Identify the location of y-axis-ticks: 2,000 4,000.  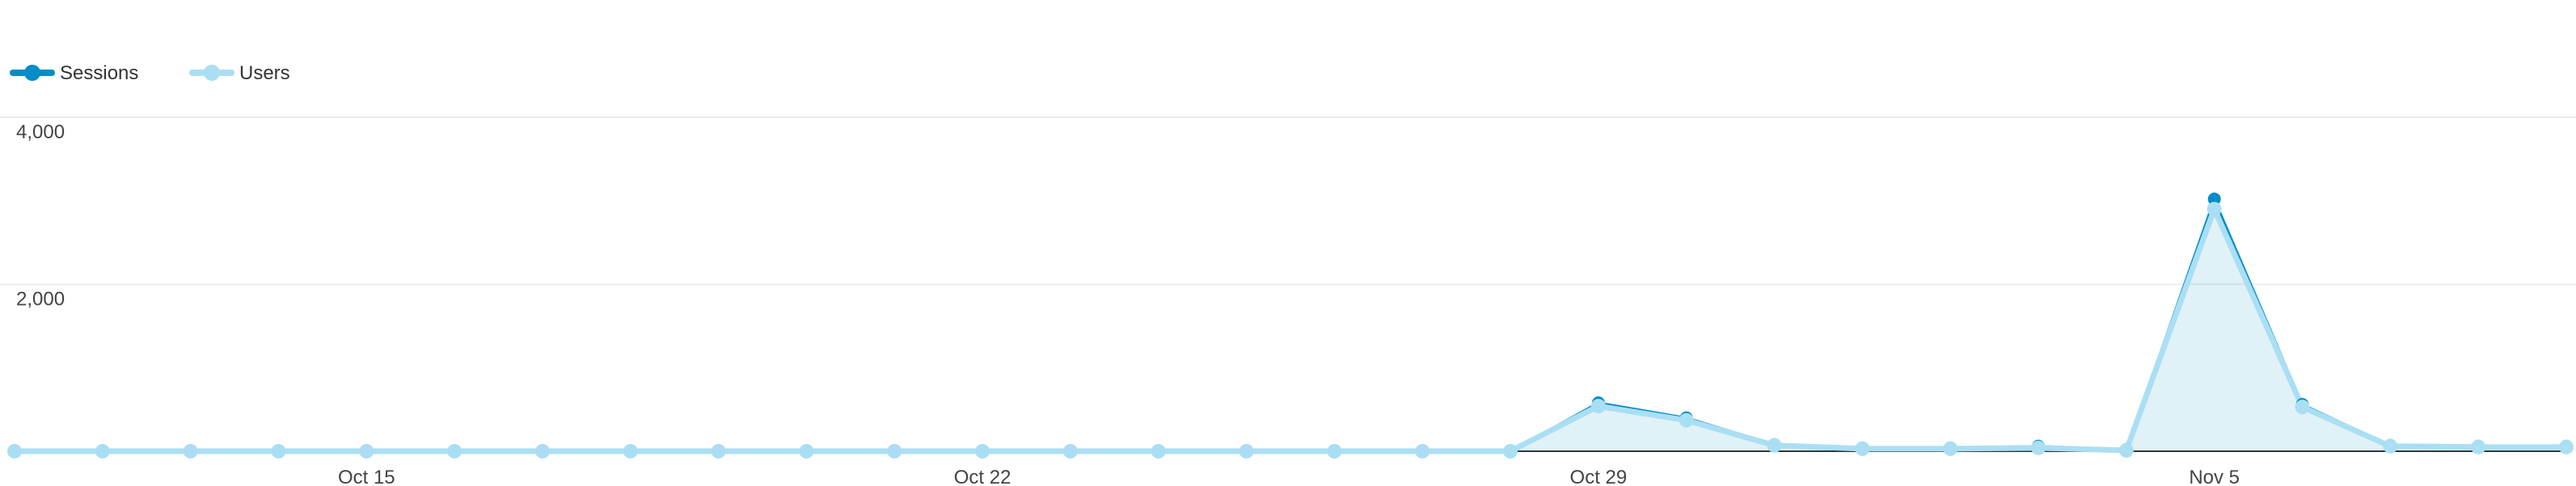
(40, 216).